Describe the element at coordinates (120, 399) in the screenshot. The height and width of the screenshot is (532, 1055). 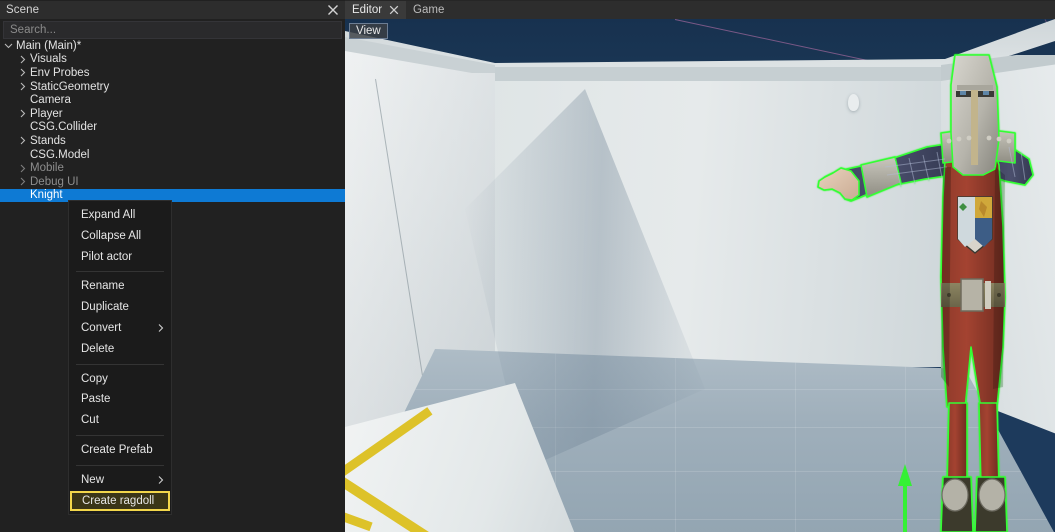
I see `context-menu-item-paste: Paste` at that location.